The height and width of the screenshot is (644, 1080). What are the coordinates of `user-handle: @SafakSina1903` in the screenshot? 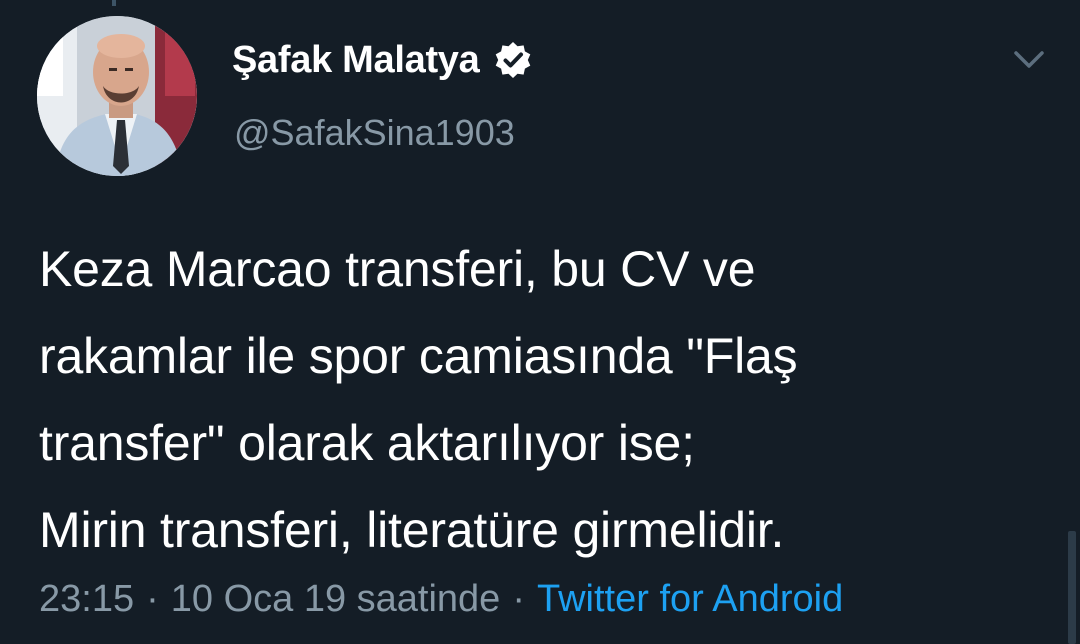 It's located at (374, 133).